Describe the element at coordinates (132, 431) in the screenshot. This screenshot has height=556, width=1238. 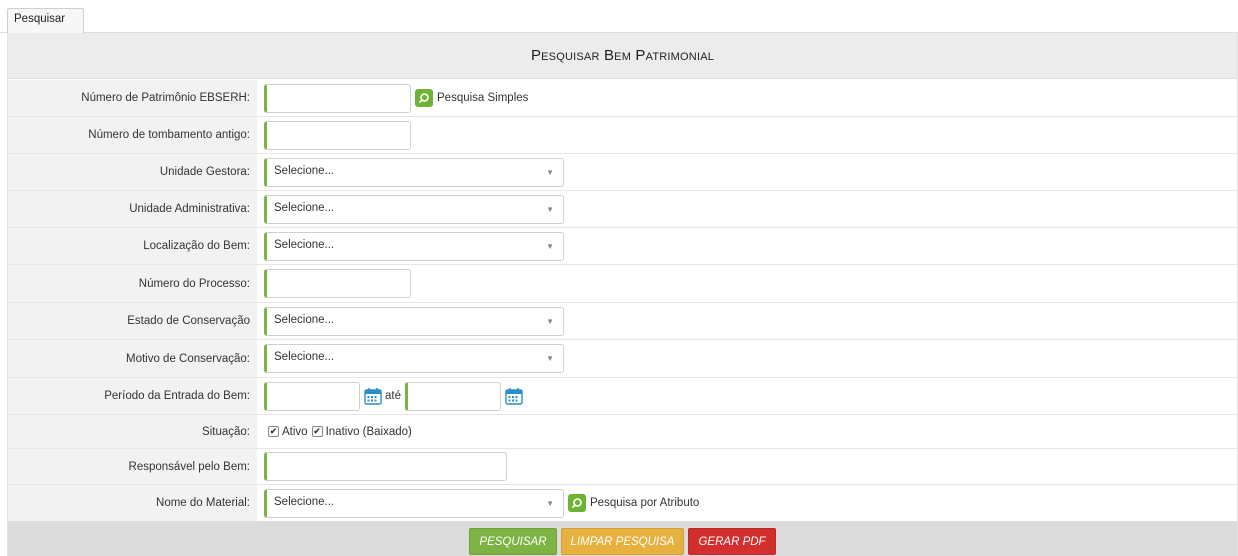
I see `situacao-label: Situação:` at that location.